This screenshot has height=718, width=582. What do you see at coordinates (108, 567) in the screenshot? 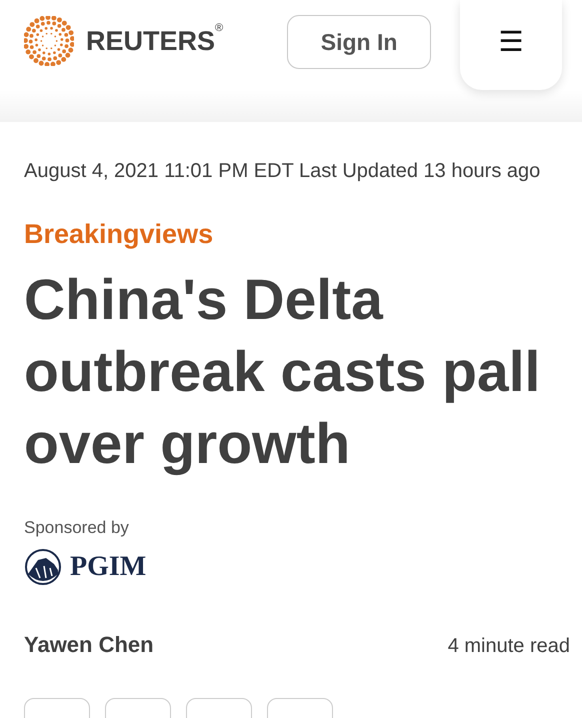
I see `sponsor-name: PGIM` at bounding box center [108, 567].